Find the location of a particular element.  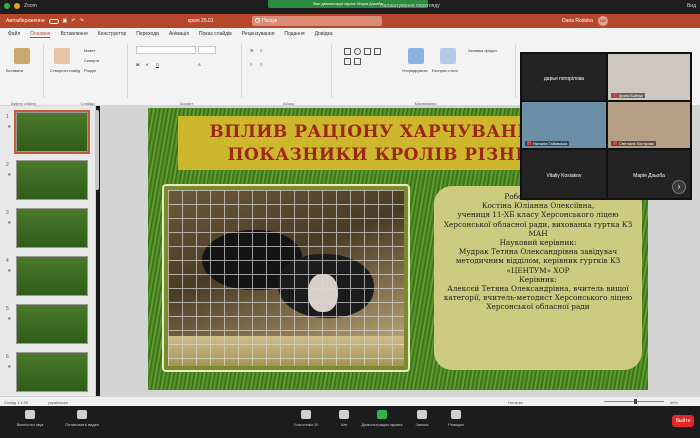

user-name: Daria Roduba is located at coordinates (577, 21).